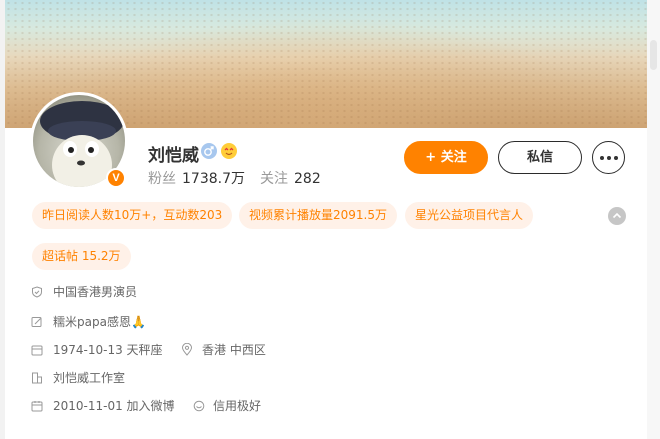 The image size is (660, 439). I want to click on tag-charity: 星光公益项目代言人, so click(469, 215).